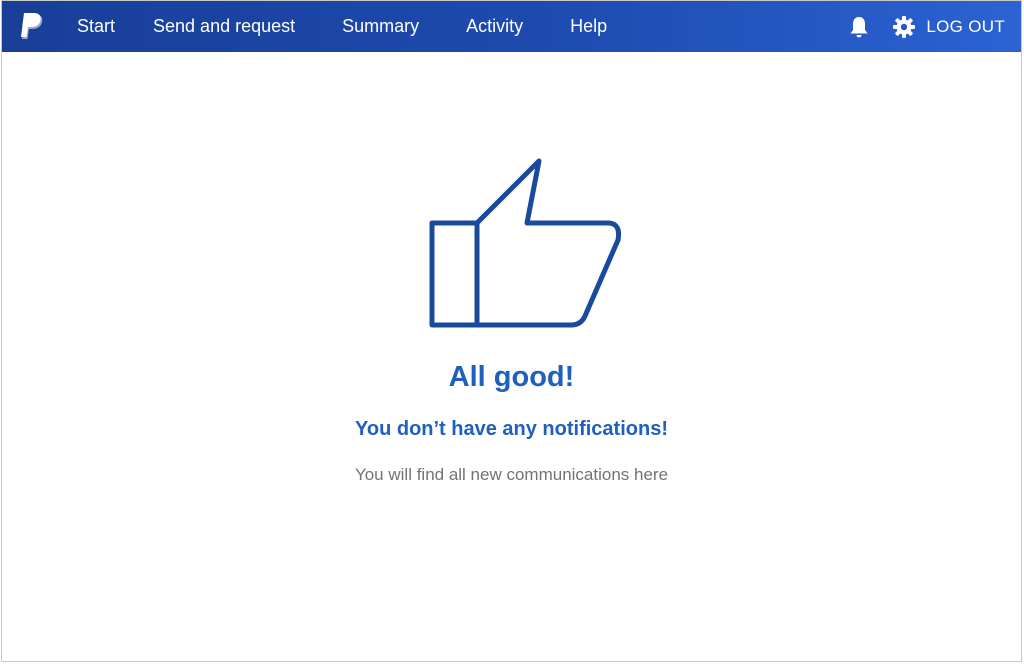 The height and width of the screenshot is (664, 1024). What do you see at coordinates (32, 27) in the screenshot?
I see `paypal-logo-icon` at bounding box center [32, 27].